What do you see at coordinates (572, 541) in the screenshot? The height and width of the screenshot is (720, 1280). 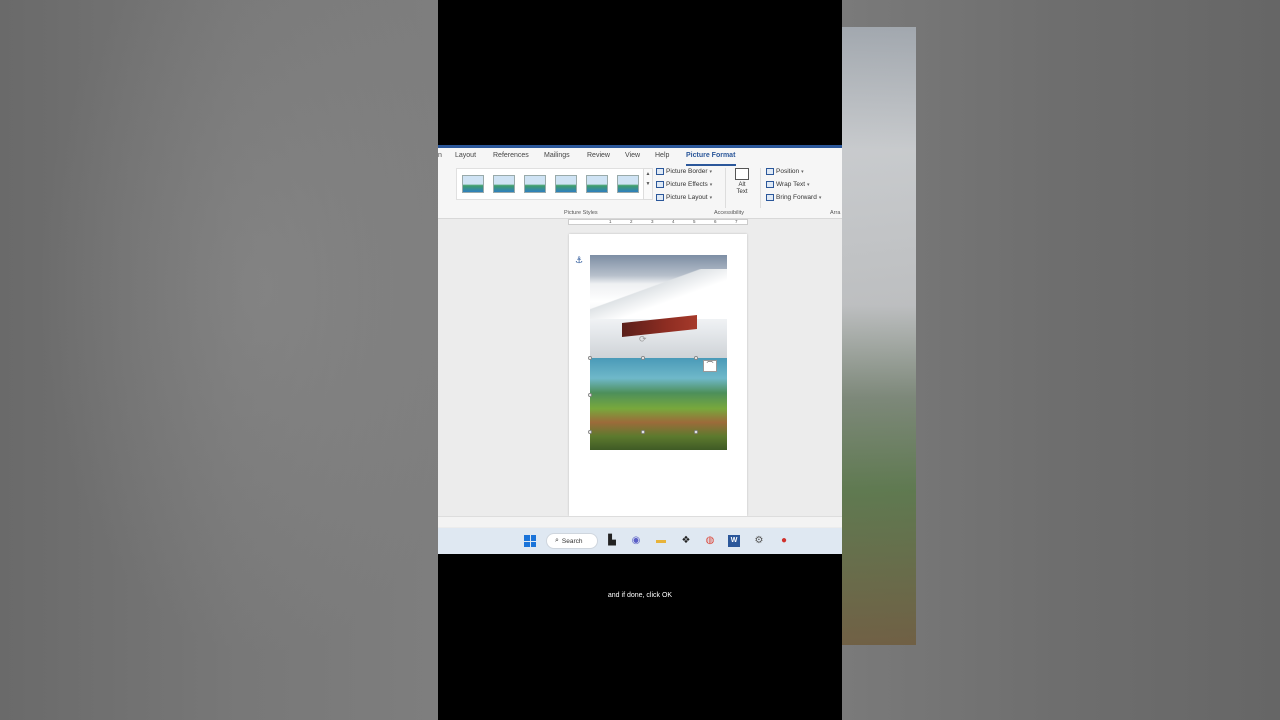 I see `taskbar-search: ⌕ Search` at bounding box center [572, 541].